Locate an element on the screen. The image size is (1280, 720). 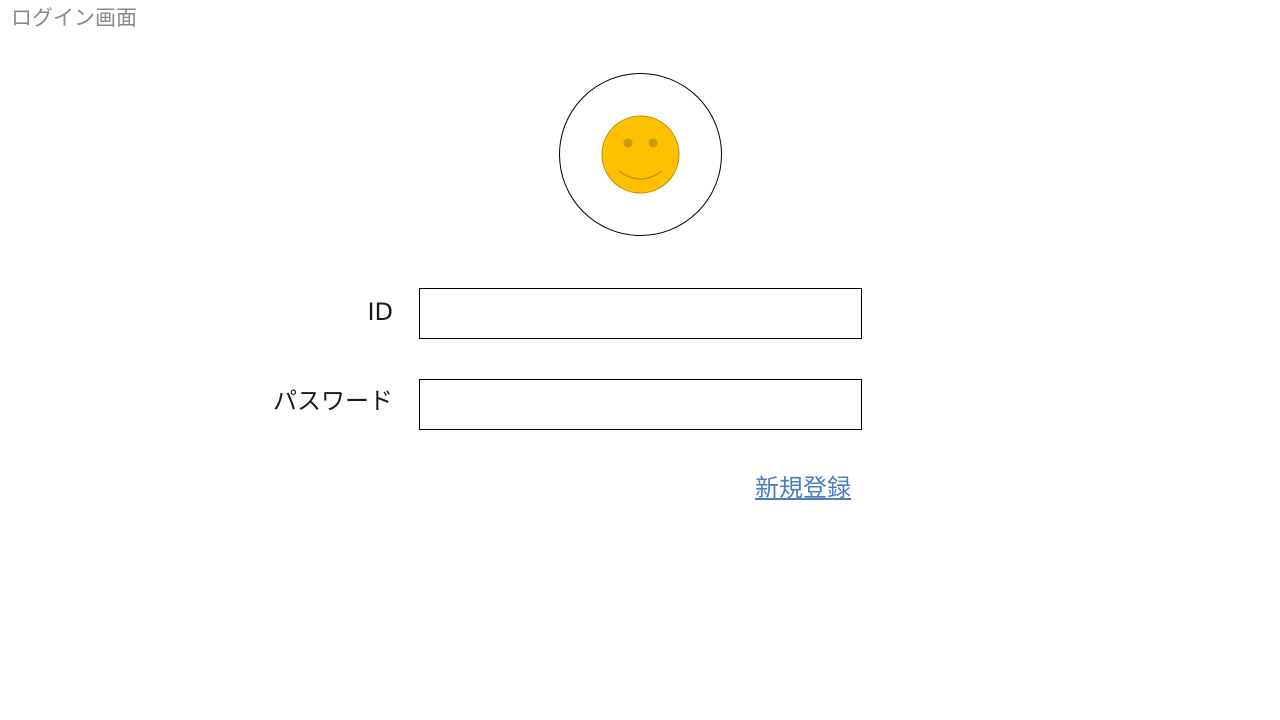
password-input is located at coordinates (640, 404).